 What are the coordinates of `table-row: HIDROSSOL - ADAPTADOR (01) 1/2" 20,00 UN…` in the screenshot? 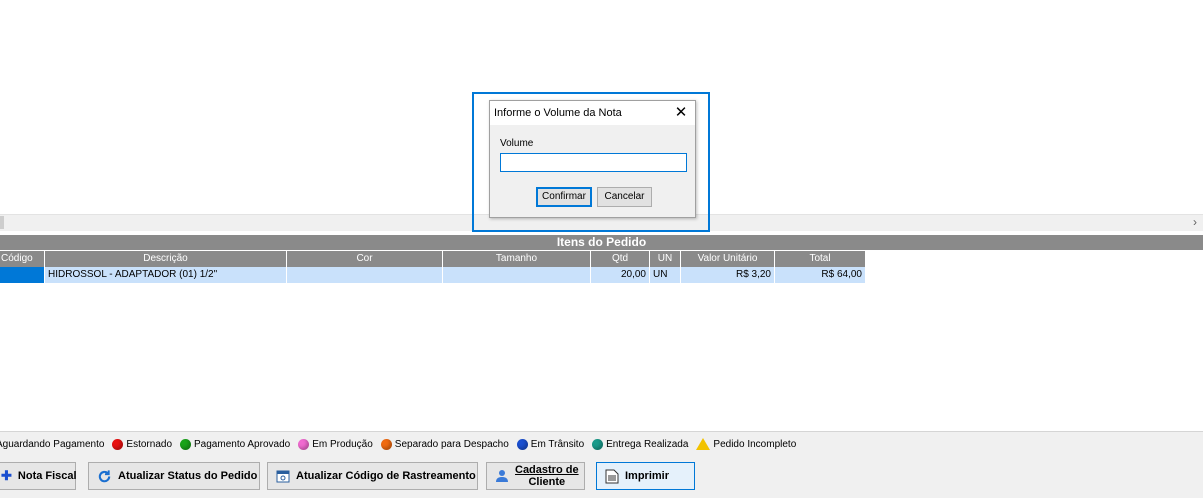 It's located at (433, 275).